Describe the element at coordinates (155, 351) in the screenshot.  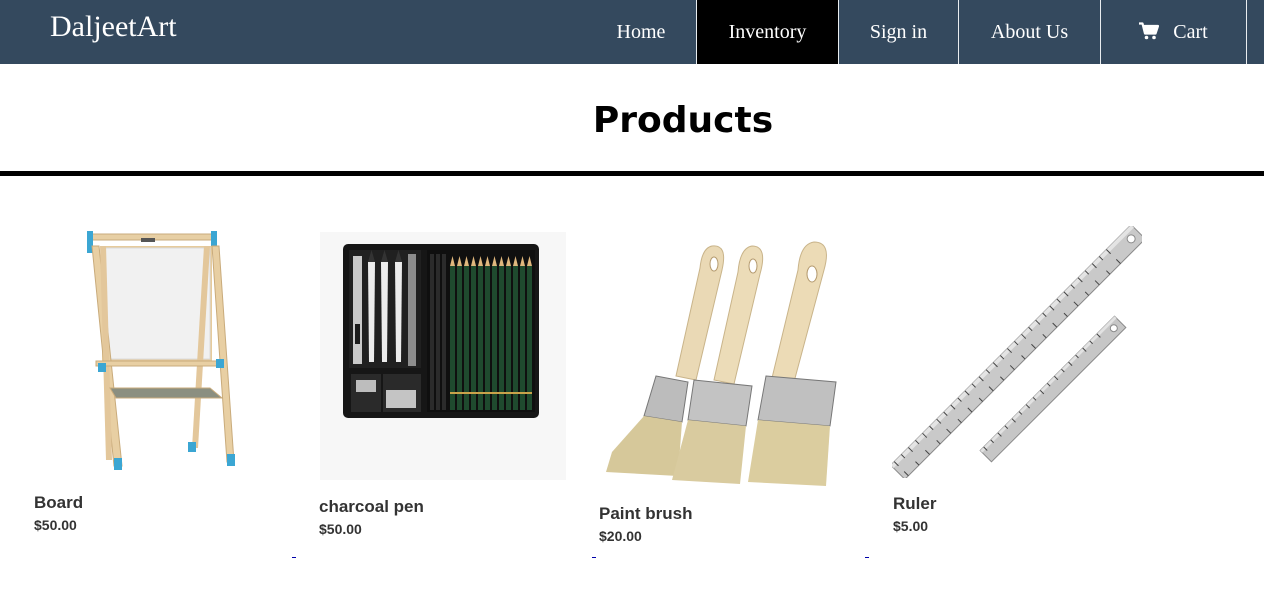
I see `easel-image` at that location.